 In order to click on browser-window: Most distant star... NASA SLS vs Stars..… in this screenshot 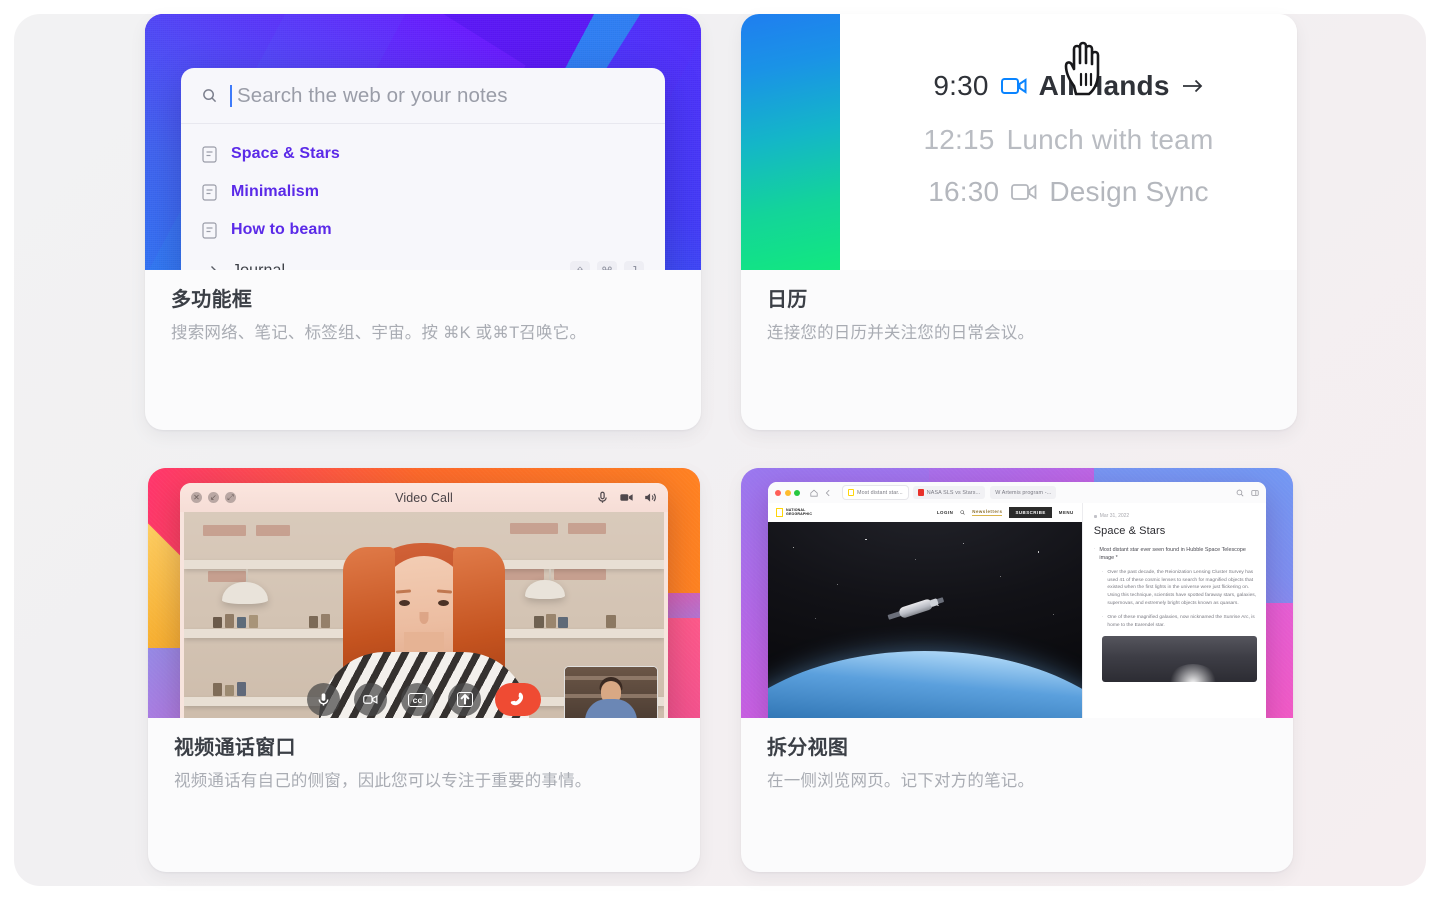, I will do `click(1017, 600)`.